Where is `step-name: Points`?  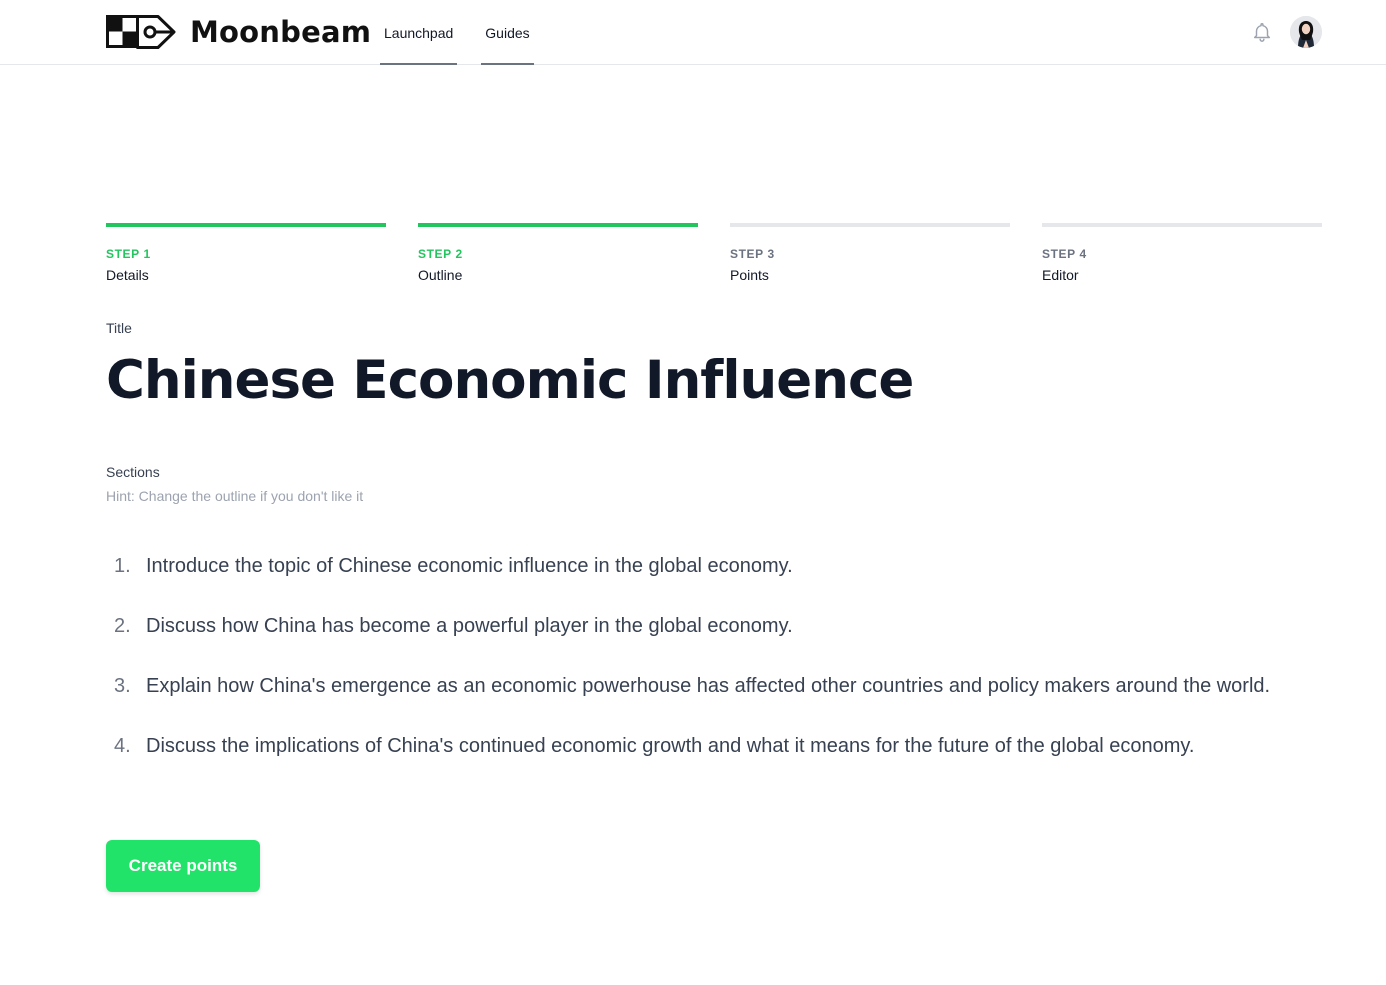
step-name: Points is located at coordinates (749, 275).